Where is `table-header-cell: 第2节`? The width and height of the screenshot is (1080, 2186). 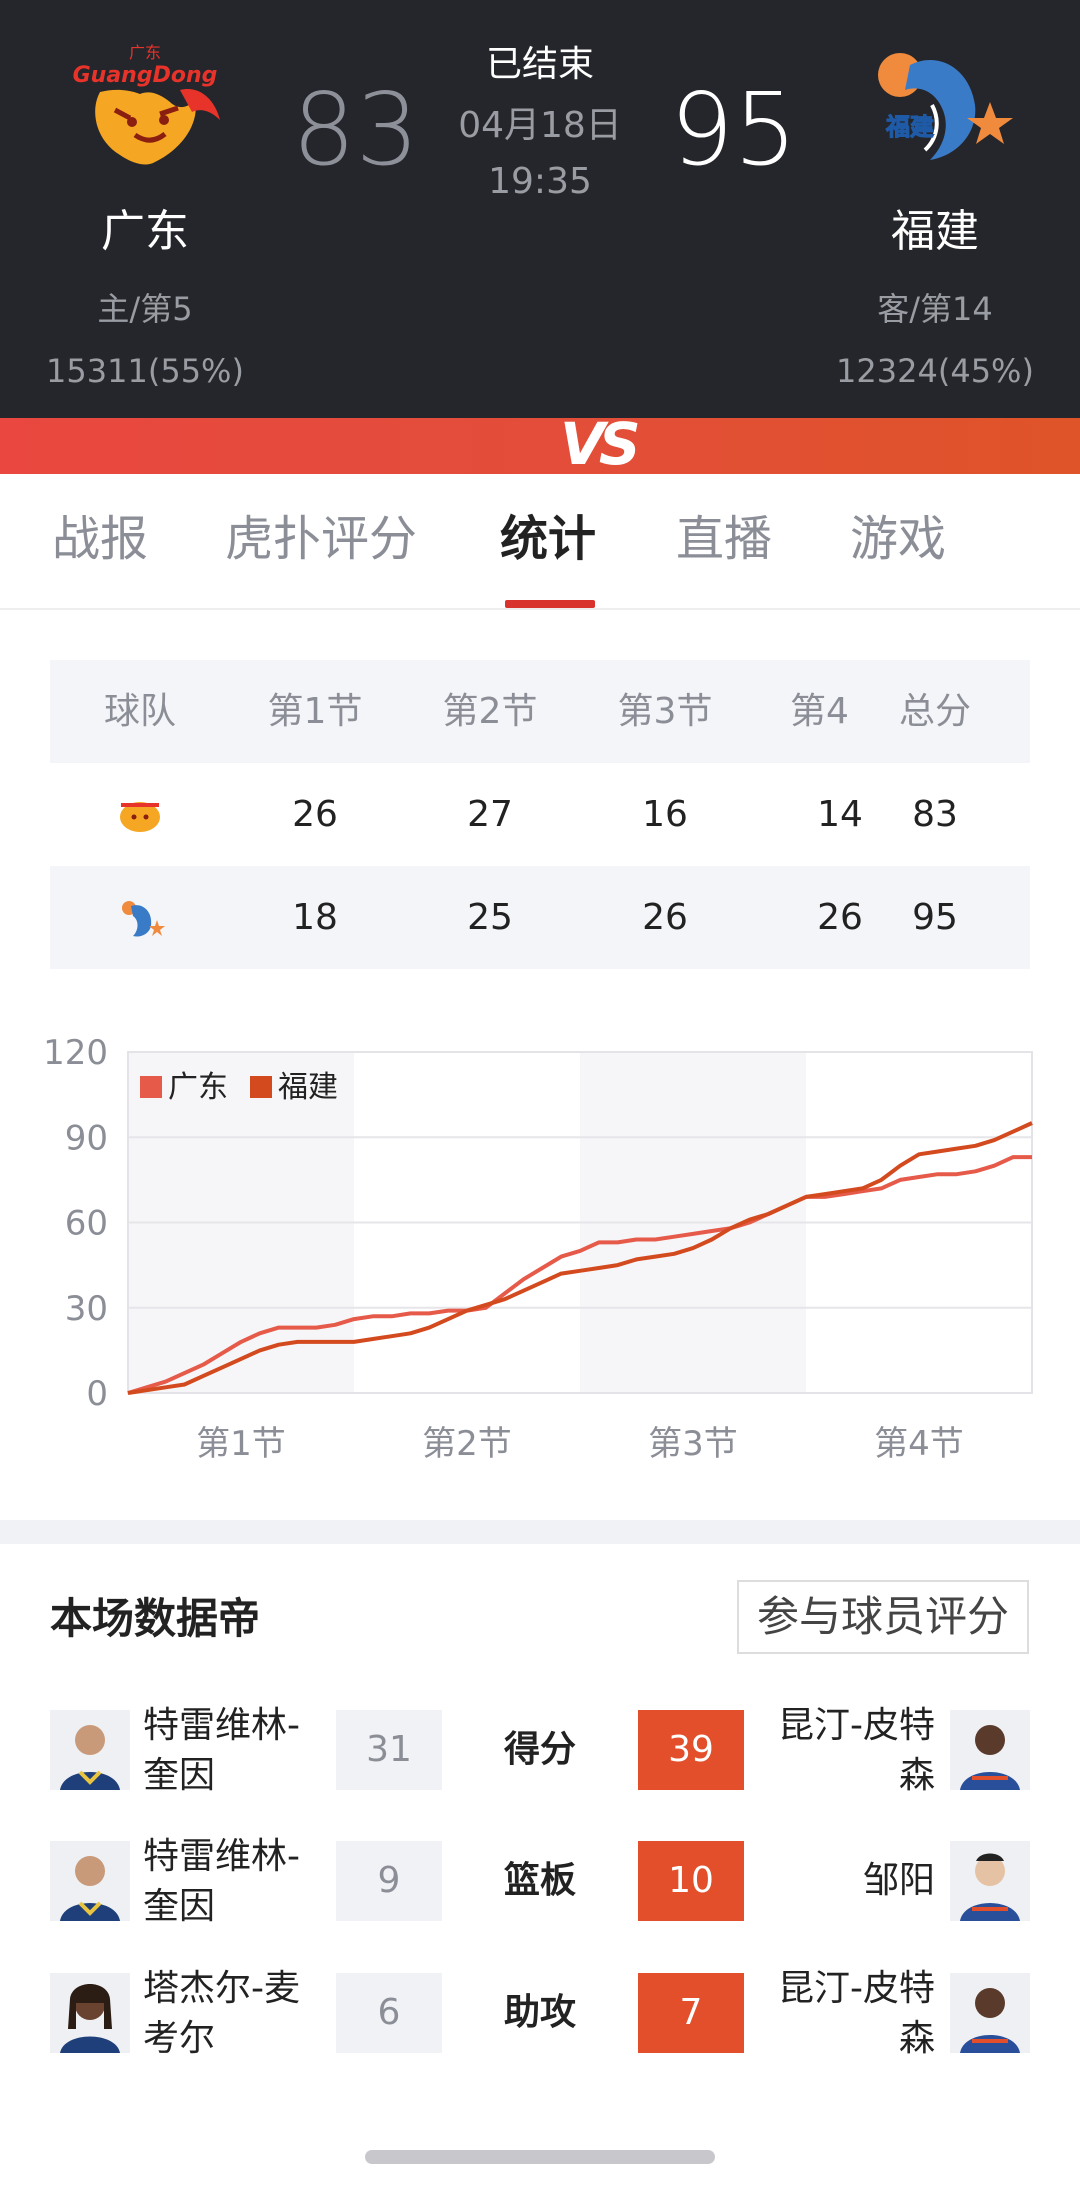 table-header-cell: 第2节 is located at coordinates (490, 711).